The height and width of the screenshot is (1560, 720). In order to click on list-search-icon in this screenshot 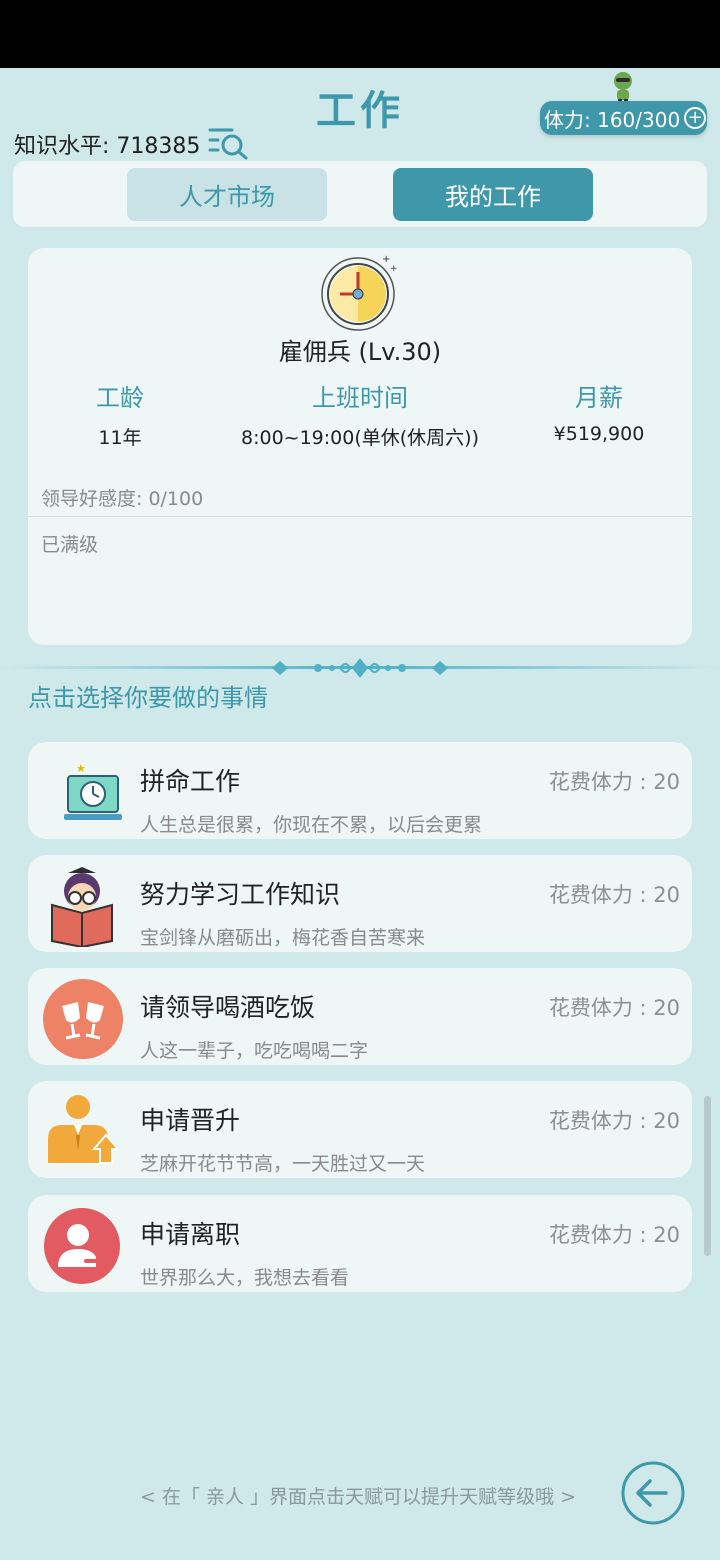, I will do `click(230, 144)`.